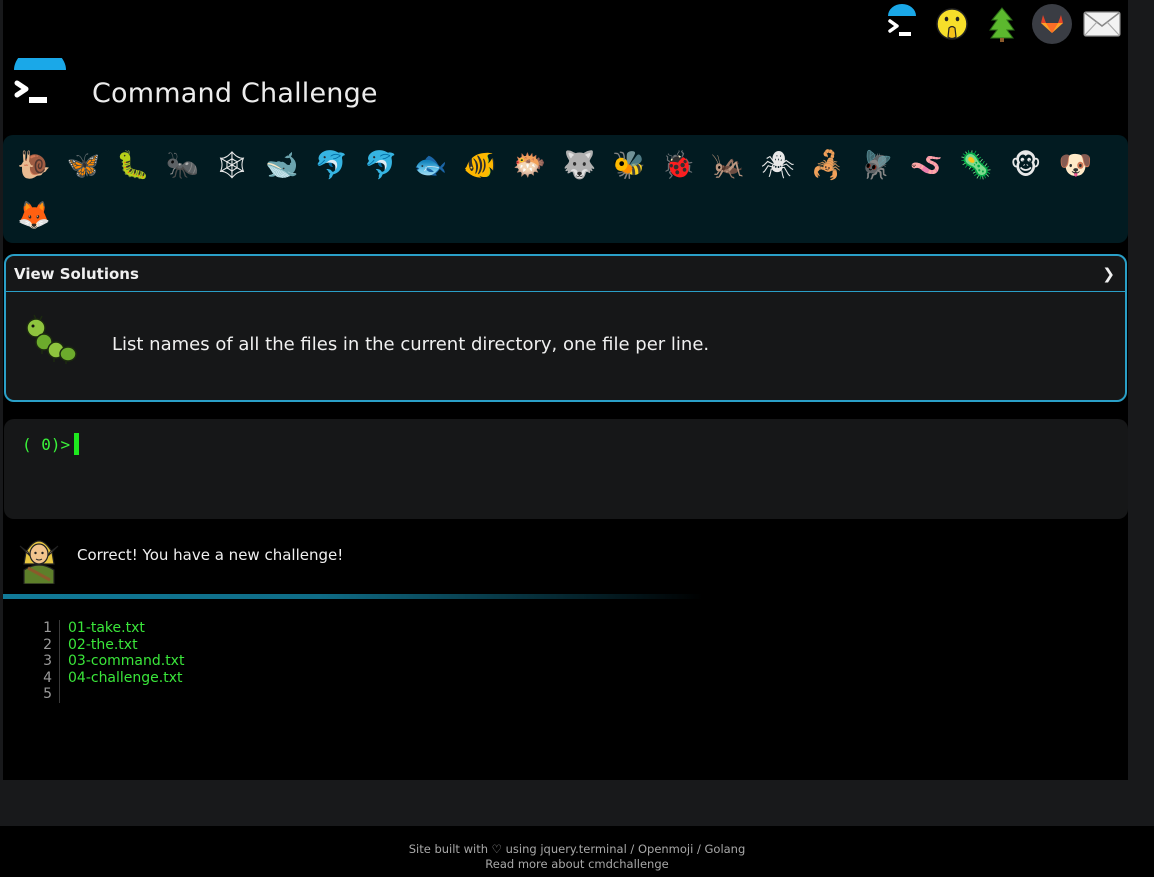 This screenshot has height=877, width=1154. Describe the element at coordinates (235, 93) in the screenshot. I see `page-title: Command Challenge` at that location.